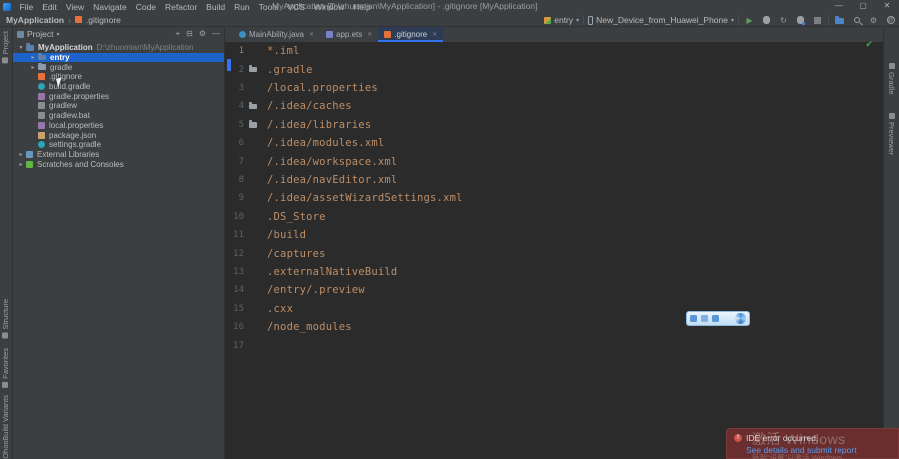 The width and height of the screenshot is (899, 459). I want to click on code-line: 8 /.idea/navEditor.xml, so click(554, 180).